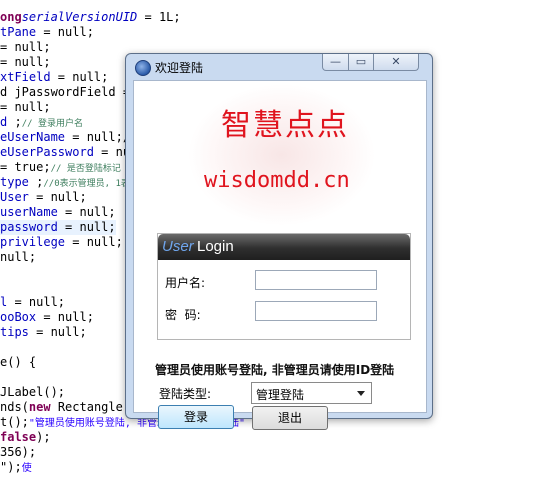  I want to click on login-notice: 管理员使用账号登陆, 非管理员请使用ID登陆, so click(275, 370).